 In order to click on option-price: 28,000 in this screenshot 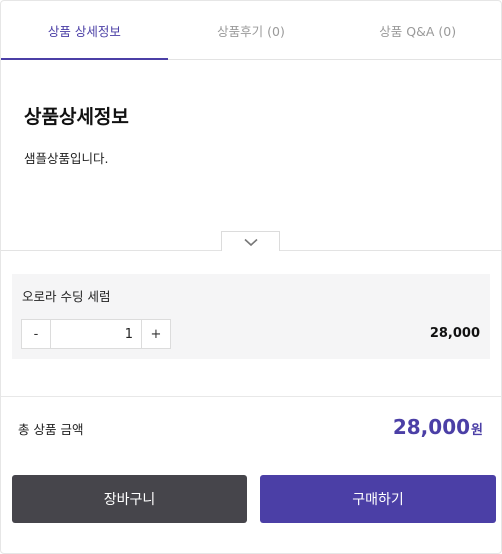, I will do `click(454, 333)`.